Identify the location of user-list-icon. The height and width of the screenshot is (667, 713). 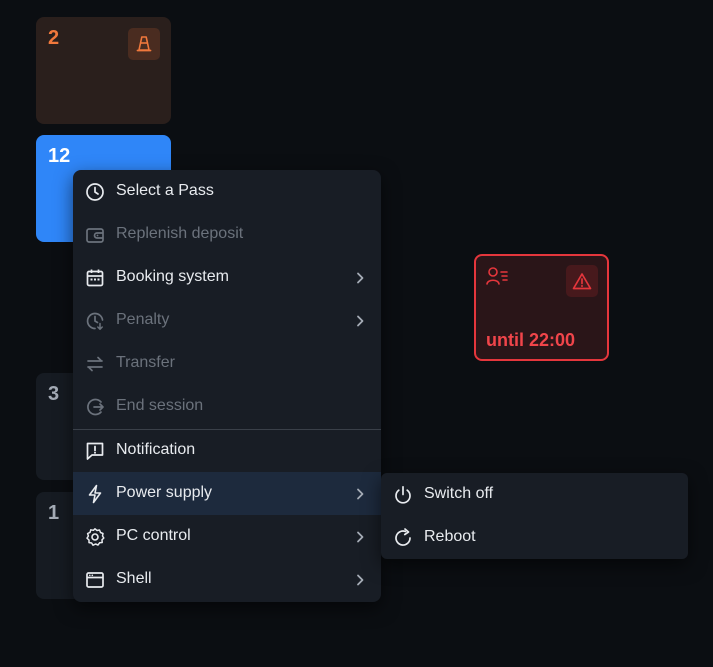
(497, 276).